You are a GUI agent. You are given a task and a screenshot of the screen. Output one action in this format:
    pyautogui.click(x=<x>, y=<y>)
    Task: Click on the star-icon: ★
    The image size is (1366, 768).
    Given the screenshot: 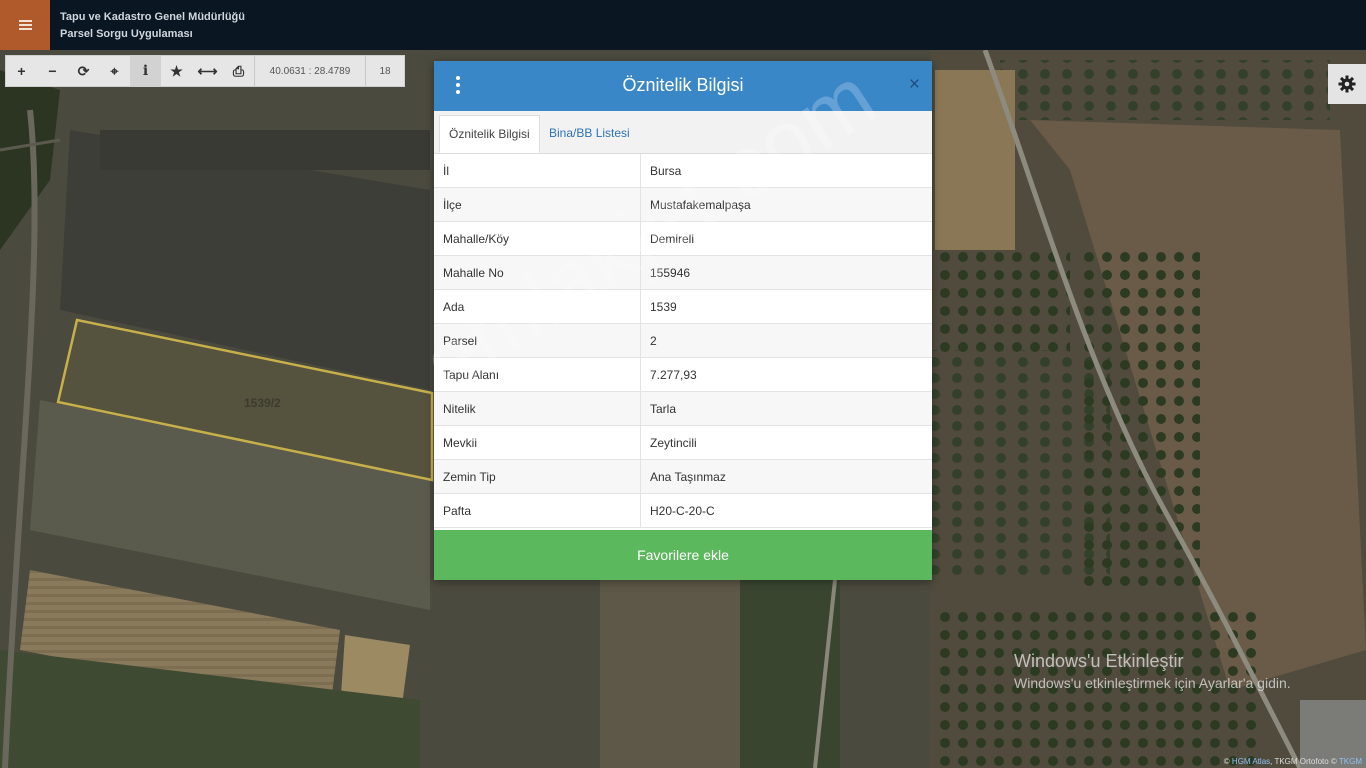 What is the action you would take?
    pyautogui.click(x=176, y=70)
    